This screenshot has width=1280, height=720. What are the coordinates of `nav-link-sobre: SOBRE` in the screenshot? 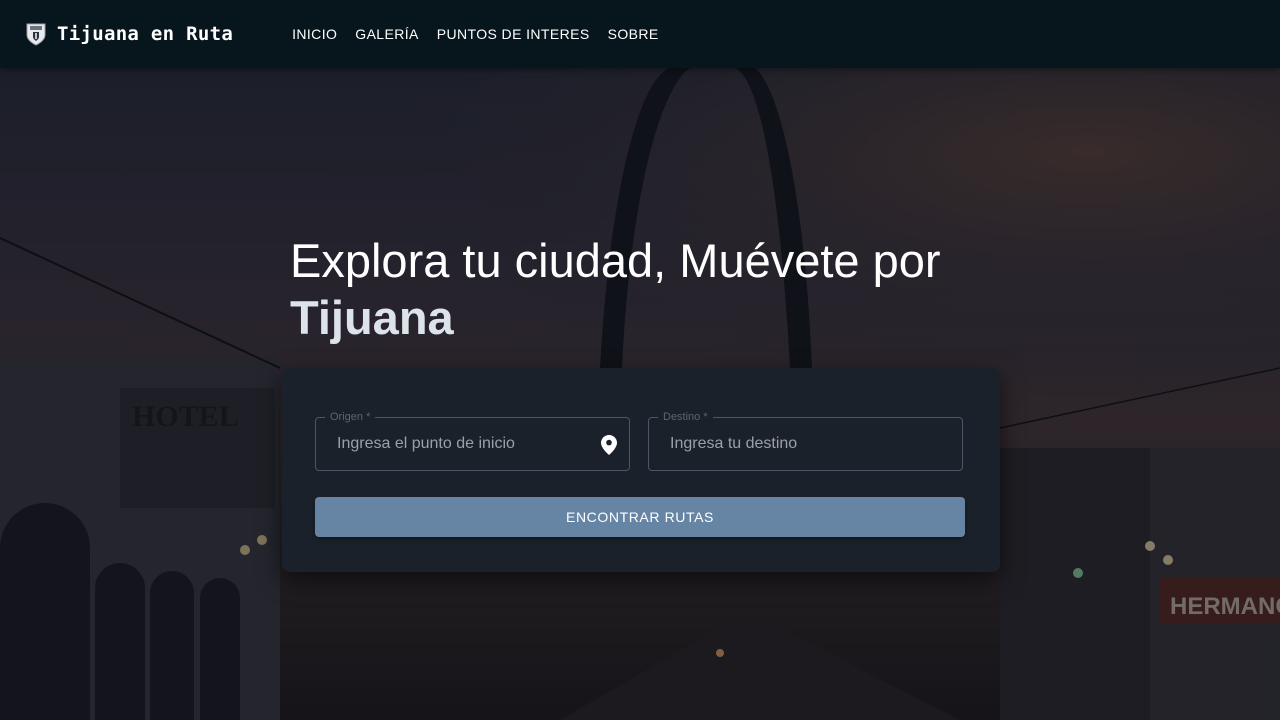 It's located at (633, 34).